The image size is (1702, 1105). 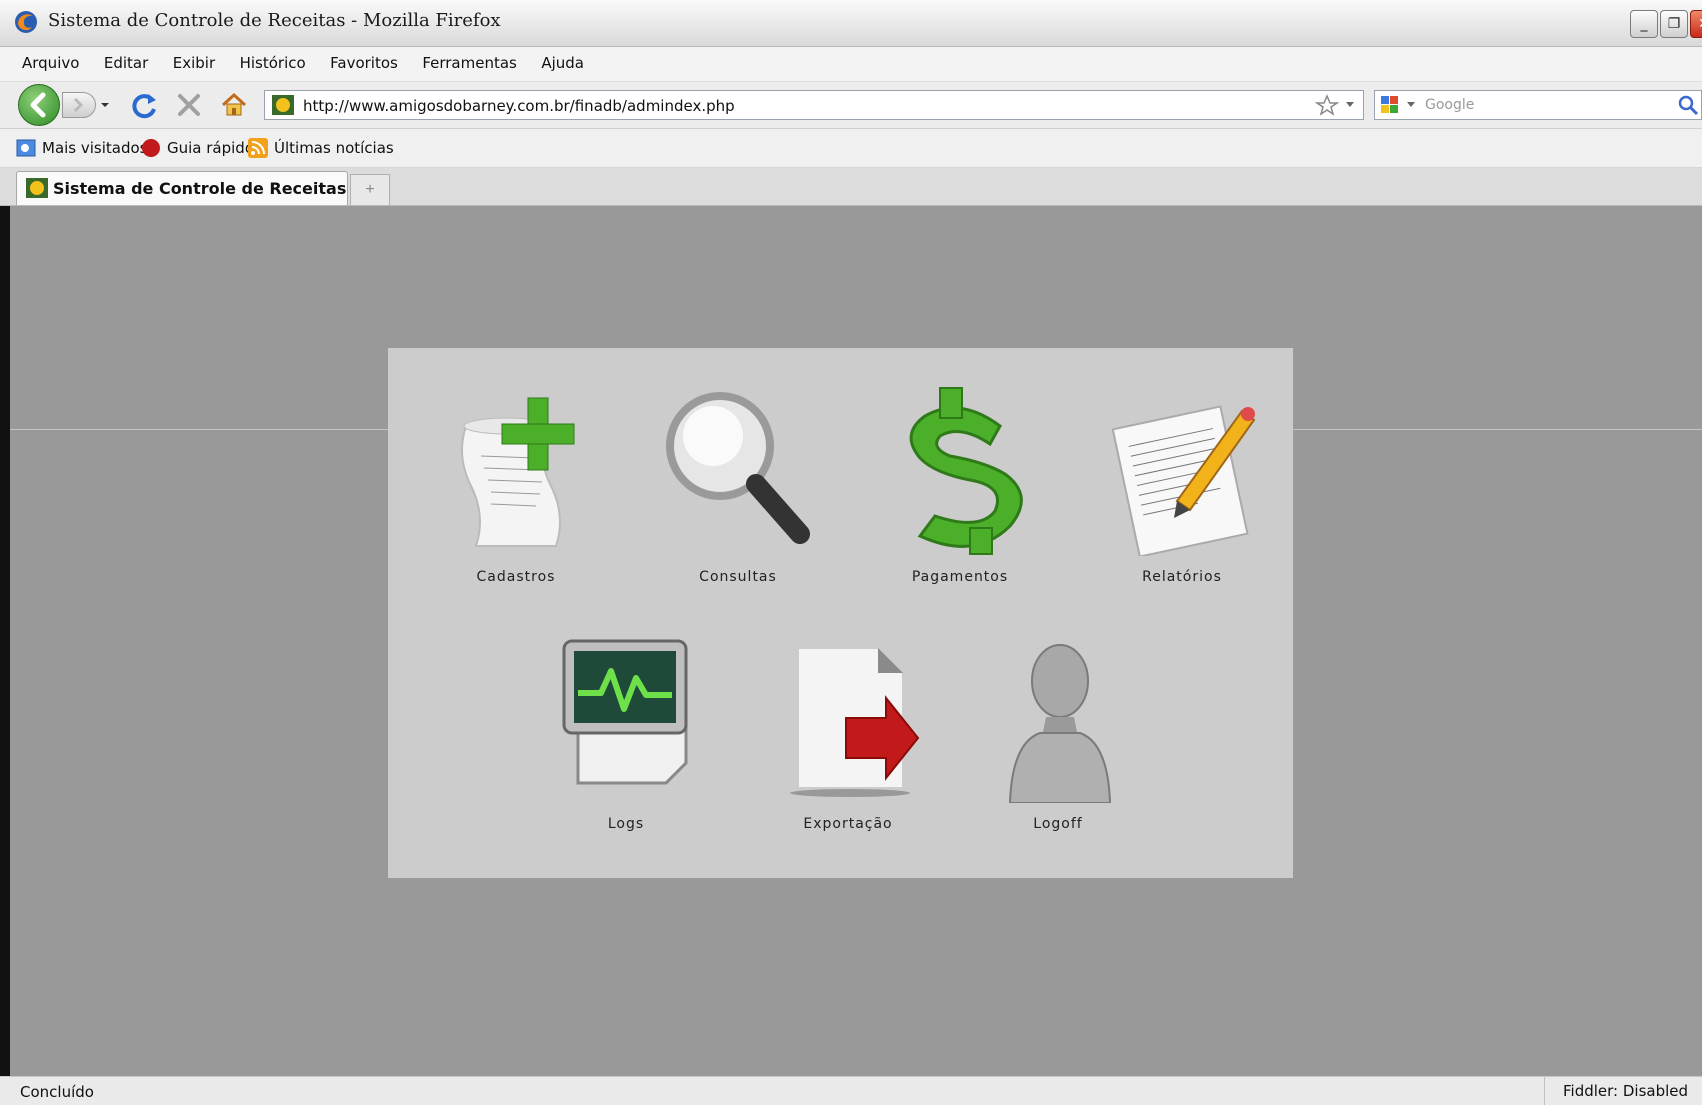 What do you see at coordinates (738, 468) in the screenshot?
I see `magnifier-icon` at bounding box center [738, 468].